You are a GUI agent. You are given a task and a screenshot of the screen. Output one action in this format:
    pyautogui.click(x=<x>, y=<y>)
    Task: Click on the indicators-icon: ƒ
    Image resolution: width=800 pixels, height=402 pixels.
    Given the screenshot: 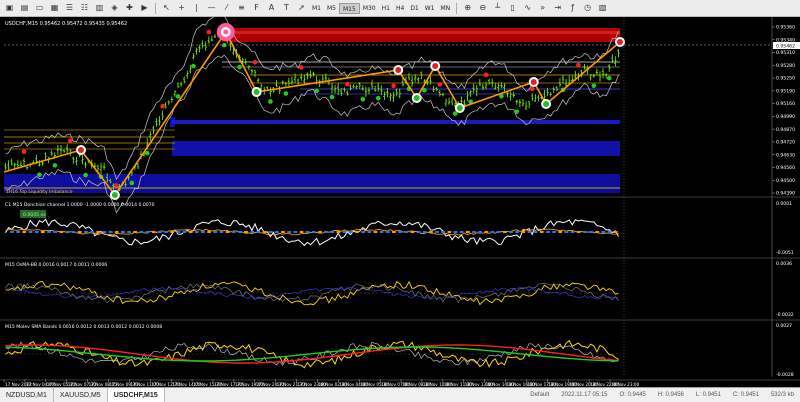 What is the action you would take?
    pyautogui.click(x=572, y=8)
    